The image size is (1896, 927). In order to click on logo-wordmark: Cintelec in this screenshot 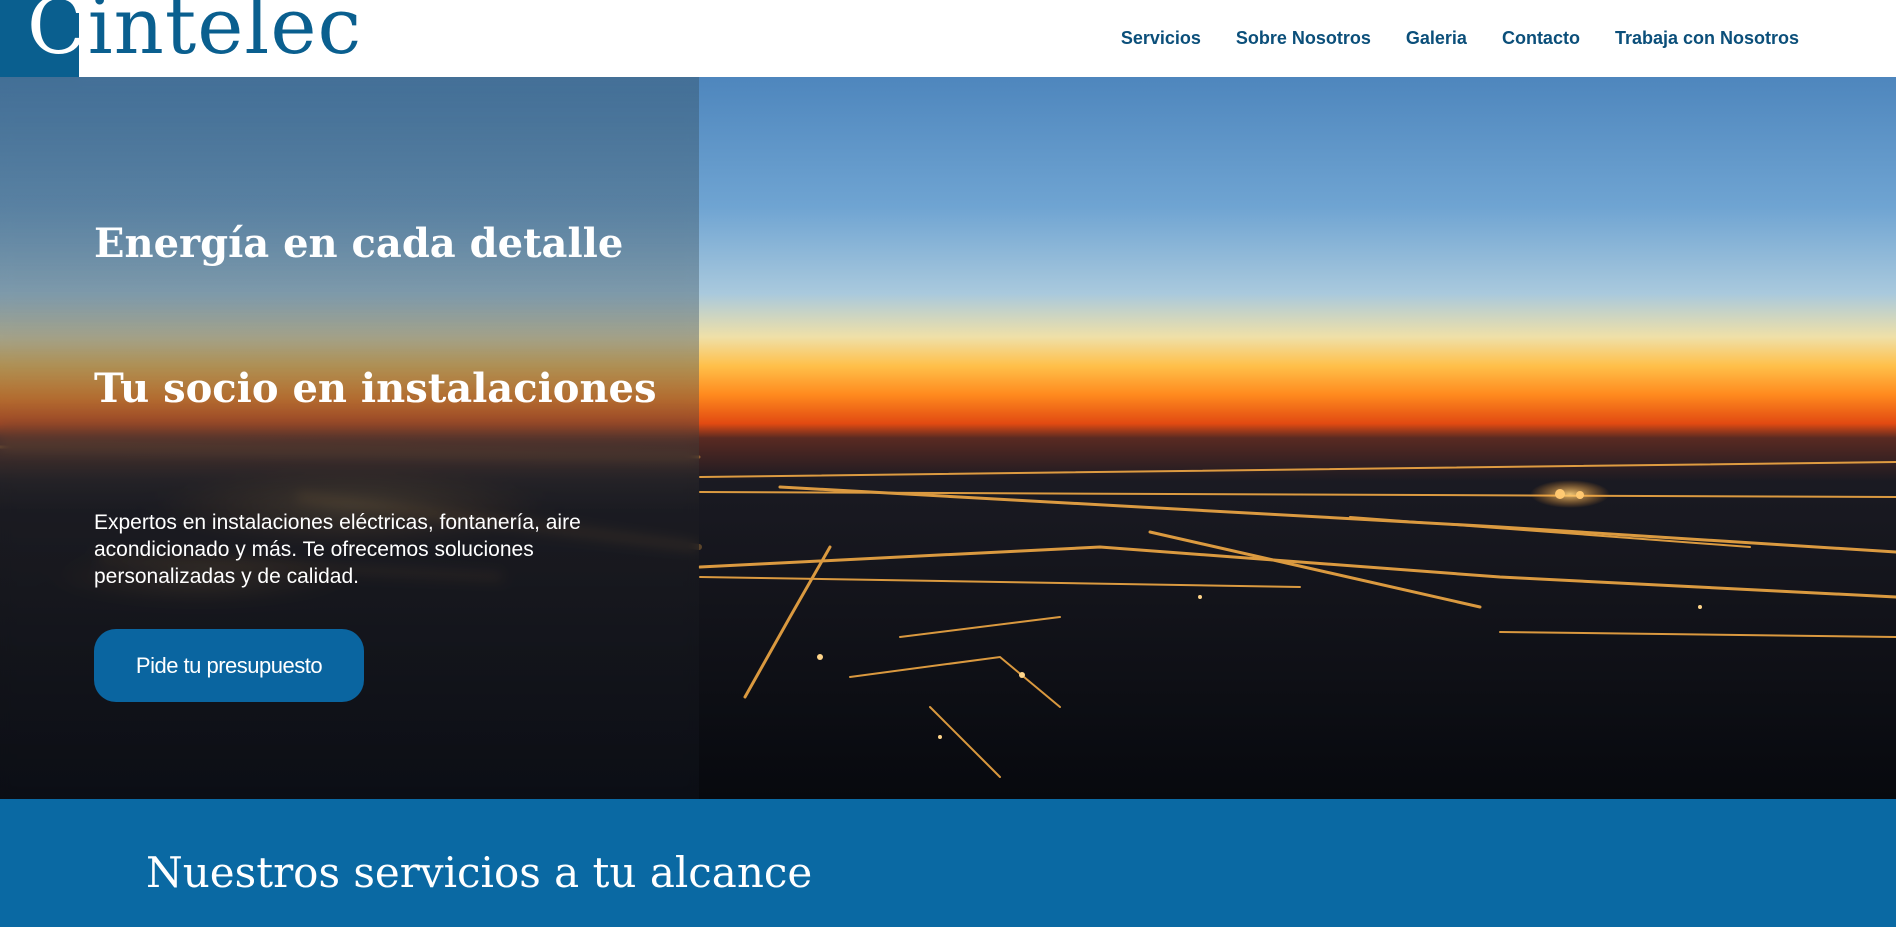, I will do `click(194, 33)`.